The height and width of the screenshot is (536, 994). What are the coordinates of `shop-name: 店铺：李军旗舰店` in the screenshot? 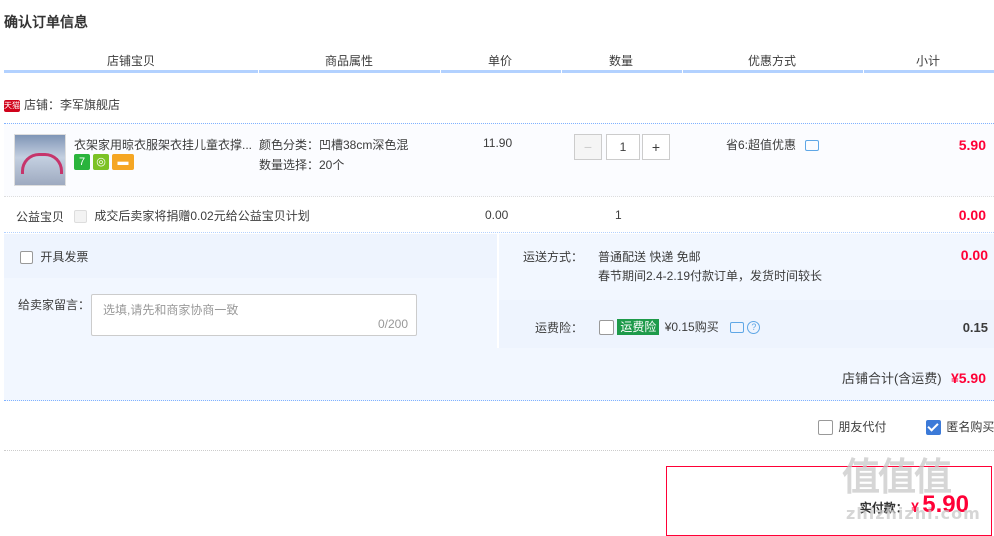 It's located at (72, 105).